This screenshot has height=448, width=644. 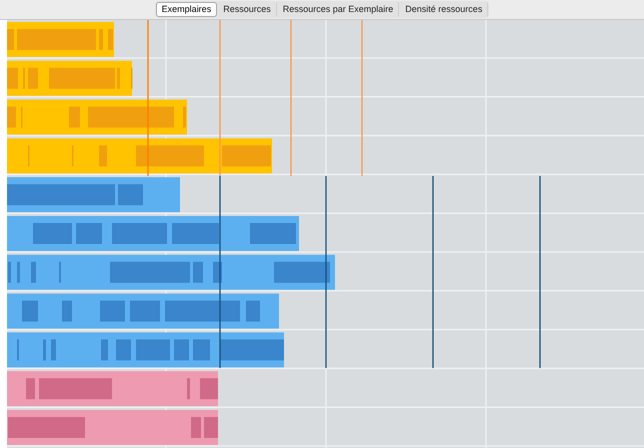 I want to click on tab: Exemplaires, so click(x=187, y=9).